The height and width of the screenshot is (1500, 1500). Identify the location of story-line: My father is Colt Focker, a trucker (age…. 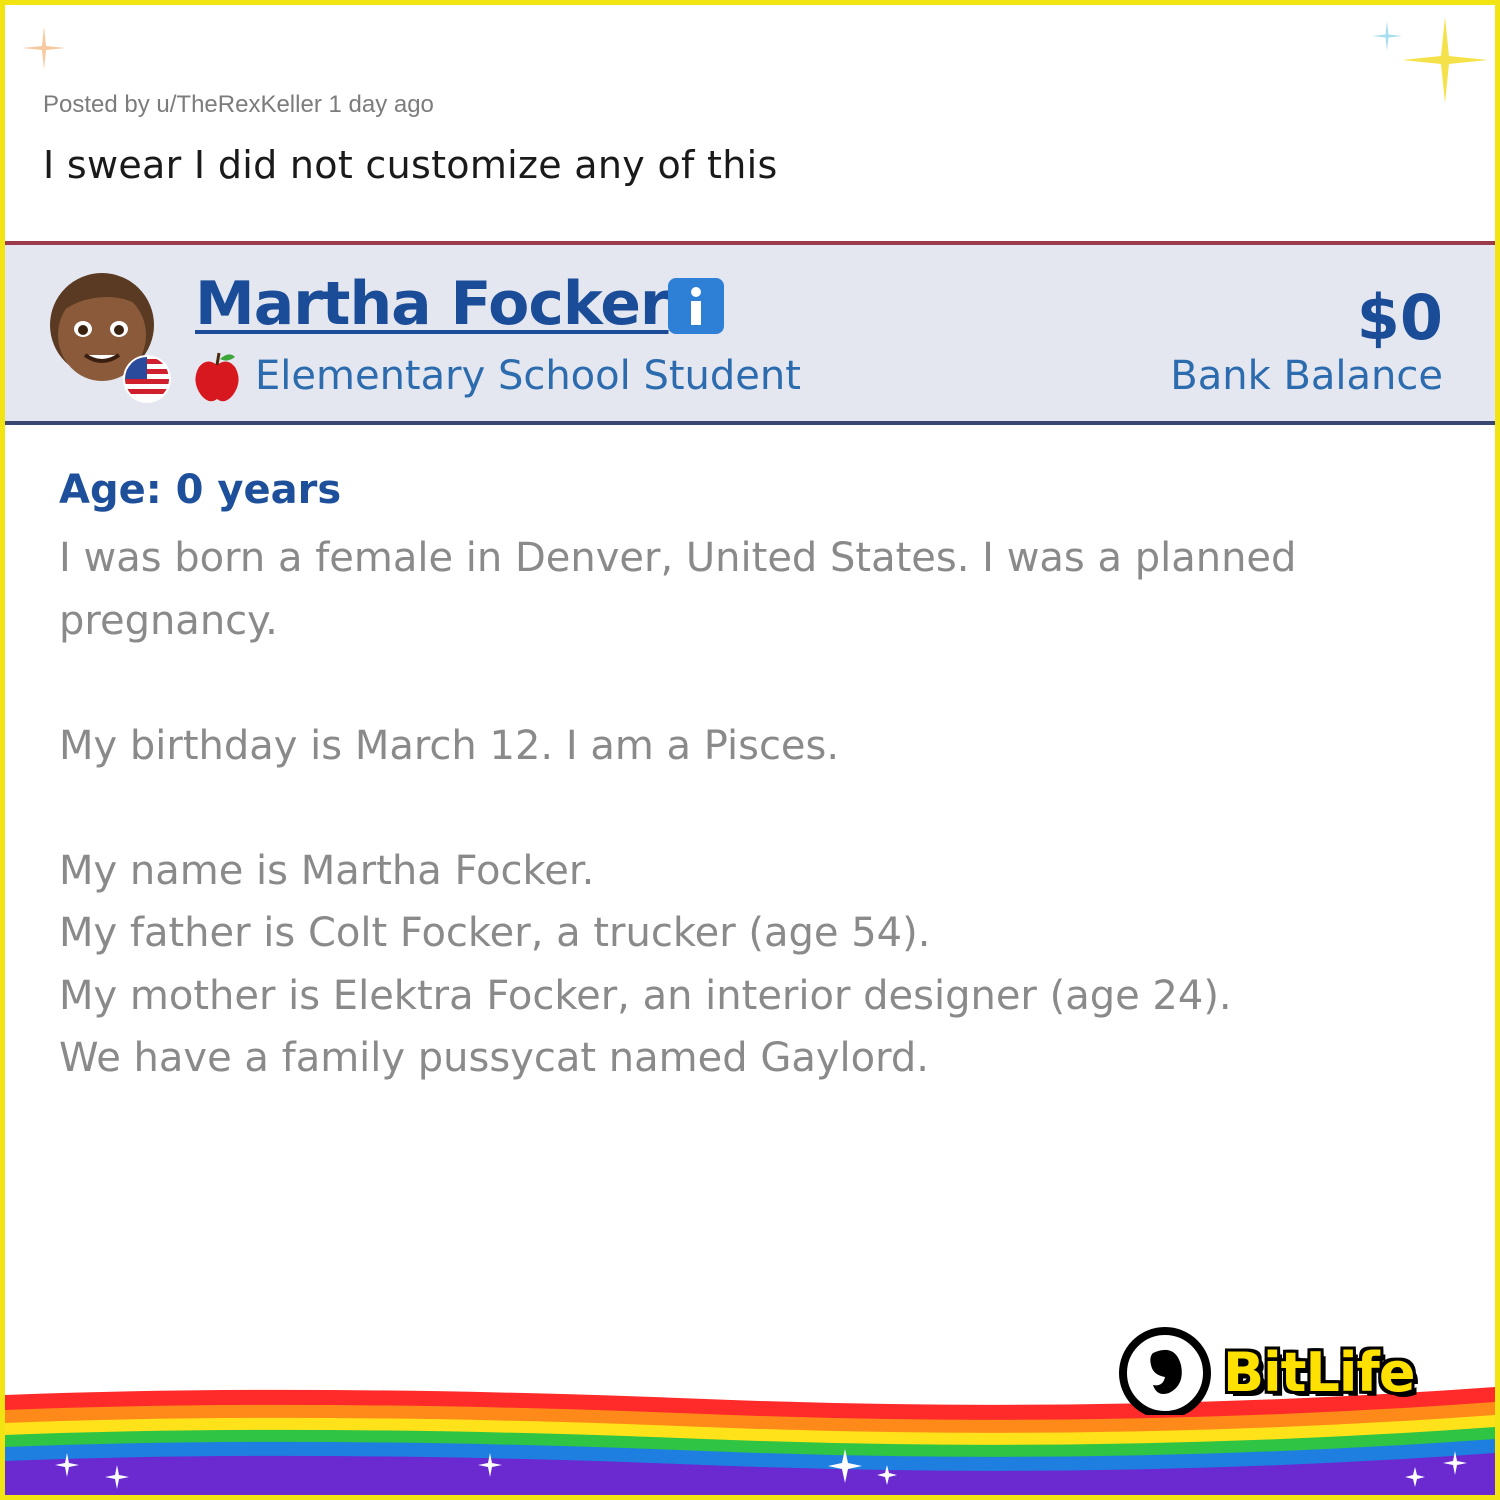
(495, 933).